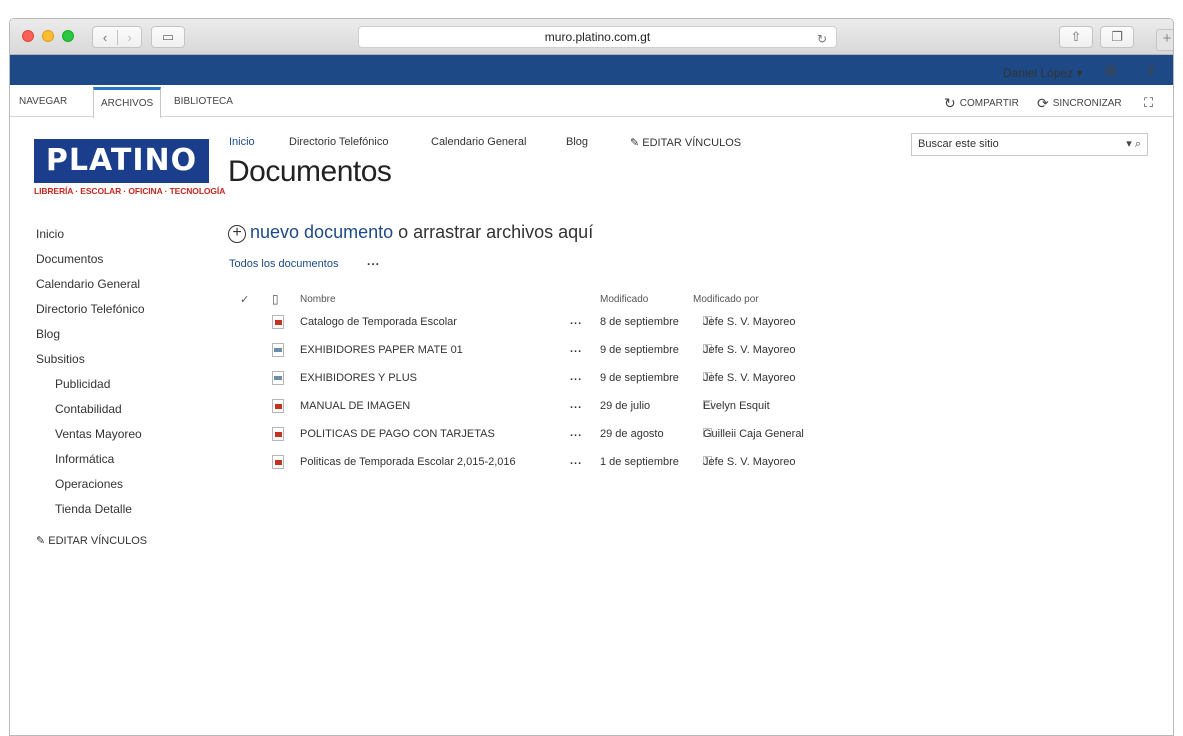  Describe the element at coordinates (168, 37) in the screenshot. I see `sidebar-toggle-button: ▭` at that location.